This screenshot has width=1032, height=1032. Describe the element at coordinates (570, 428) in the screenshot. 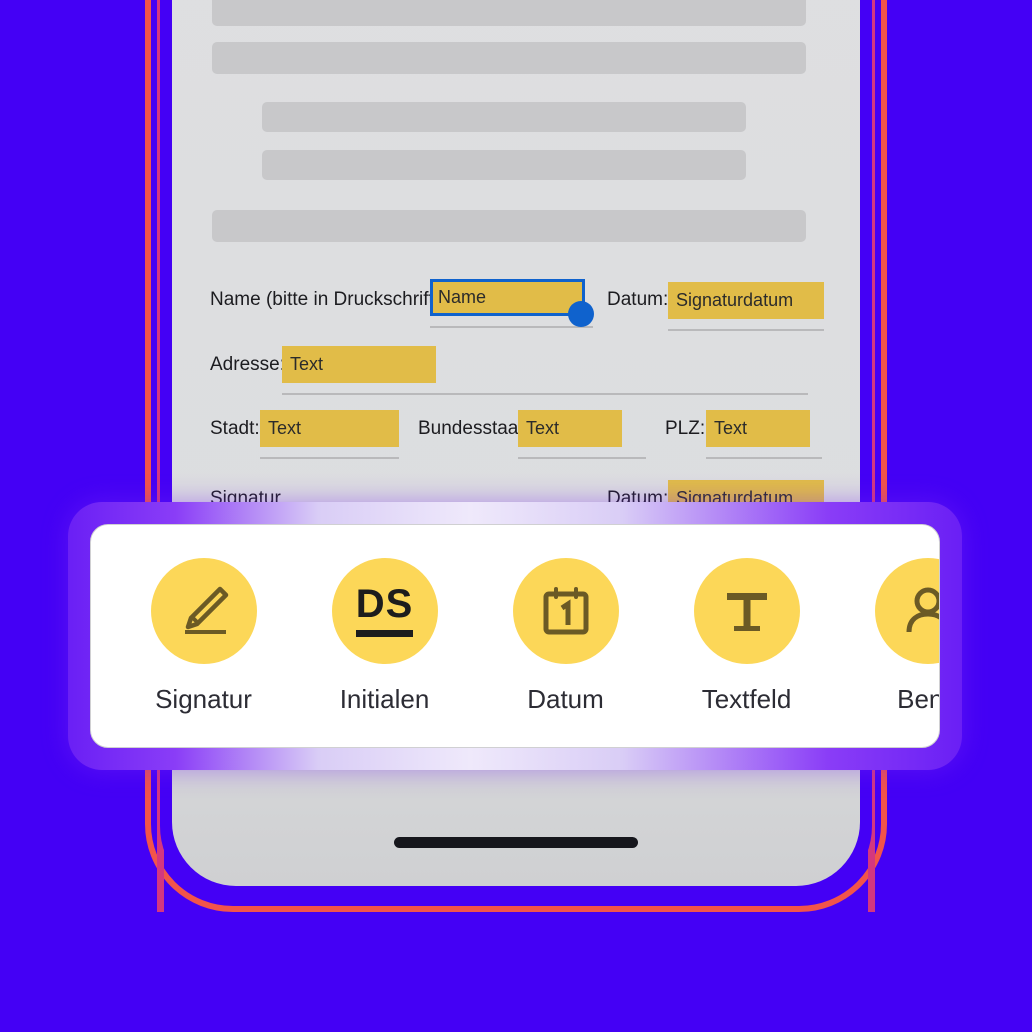

I see `field-value-bundesstaat: Text` at that location.